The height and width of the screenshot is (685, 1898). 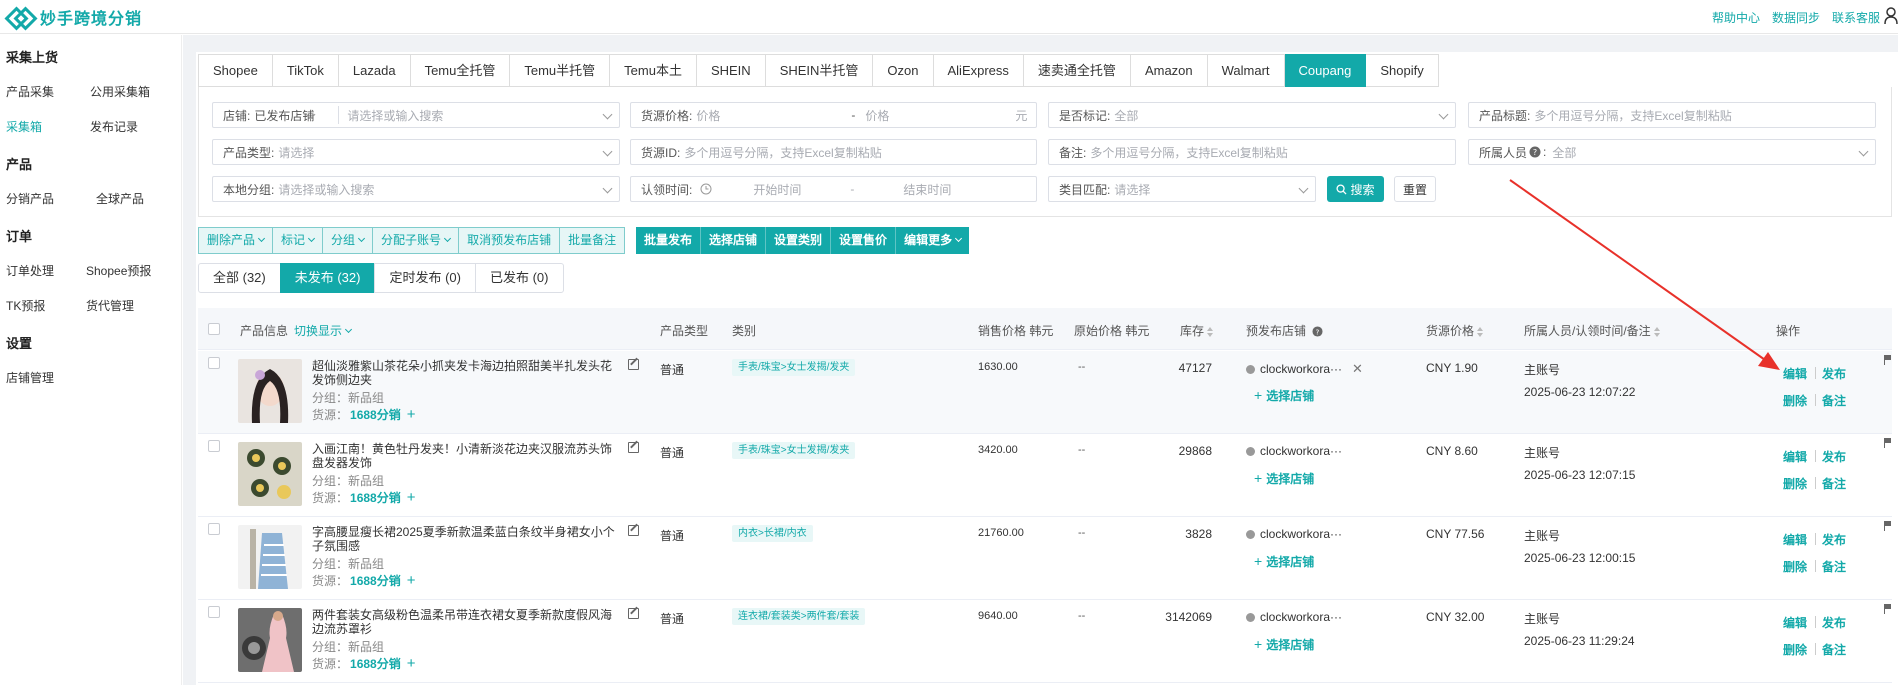 What do you see at coordinates (1357, 369) in the screenshot?
I see `close-icon: ✕` at bounding box center [1357, 369].